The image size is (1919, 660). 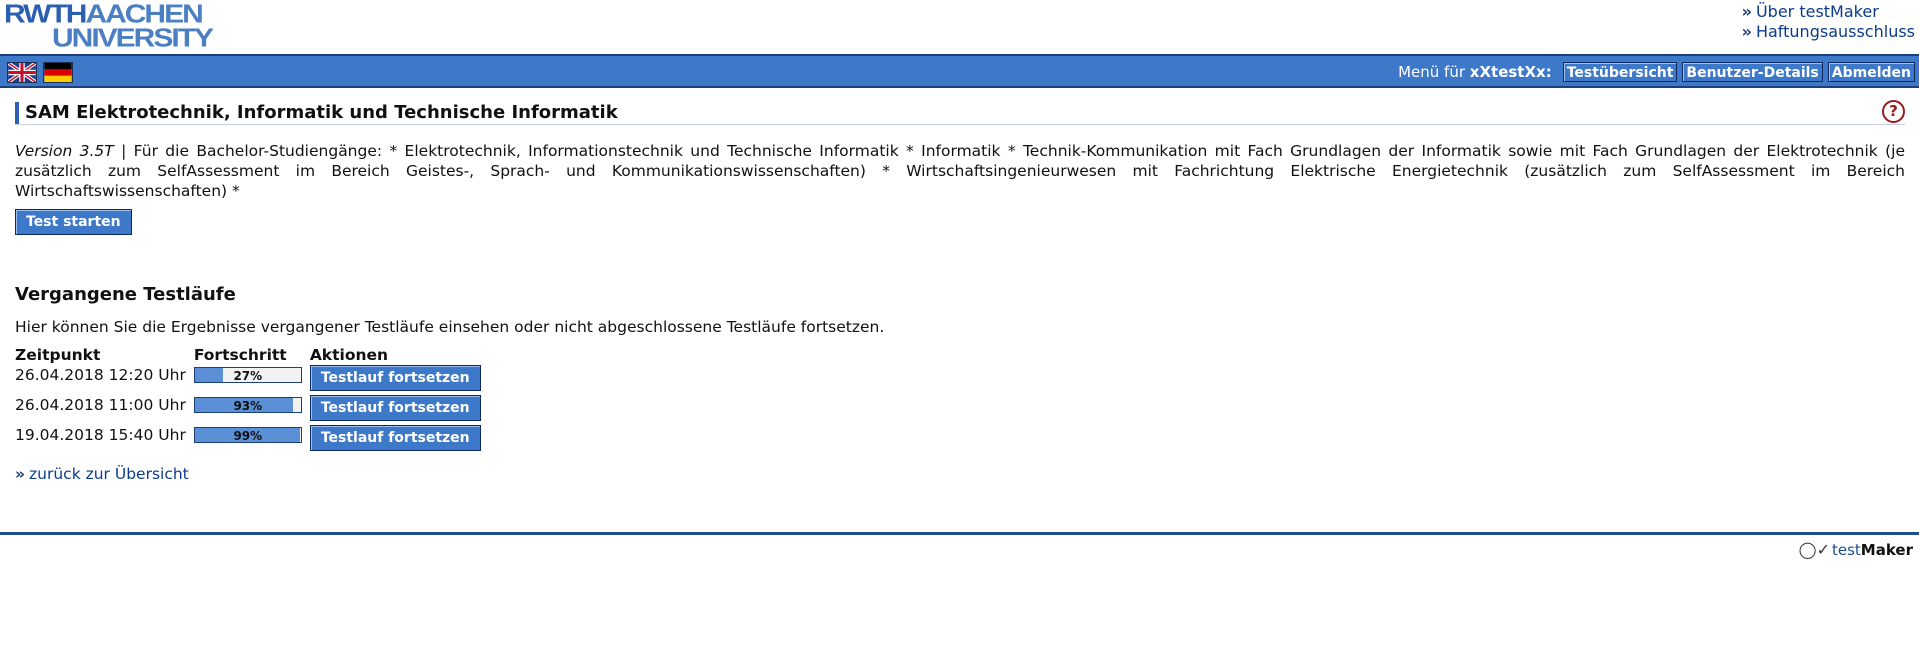 What do you see at coordinates (100, 435) in the screenshot?
I see `run-time: 19.04.2018 15:40 Uhr` at bounding box center [100, 435].